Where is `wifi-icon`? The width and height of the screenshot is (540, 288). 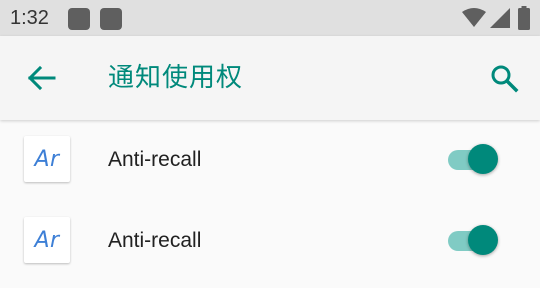 wifi-icon is located at coordinates (474, 17).